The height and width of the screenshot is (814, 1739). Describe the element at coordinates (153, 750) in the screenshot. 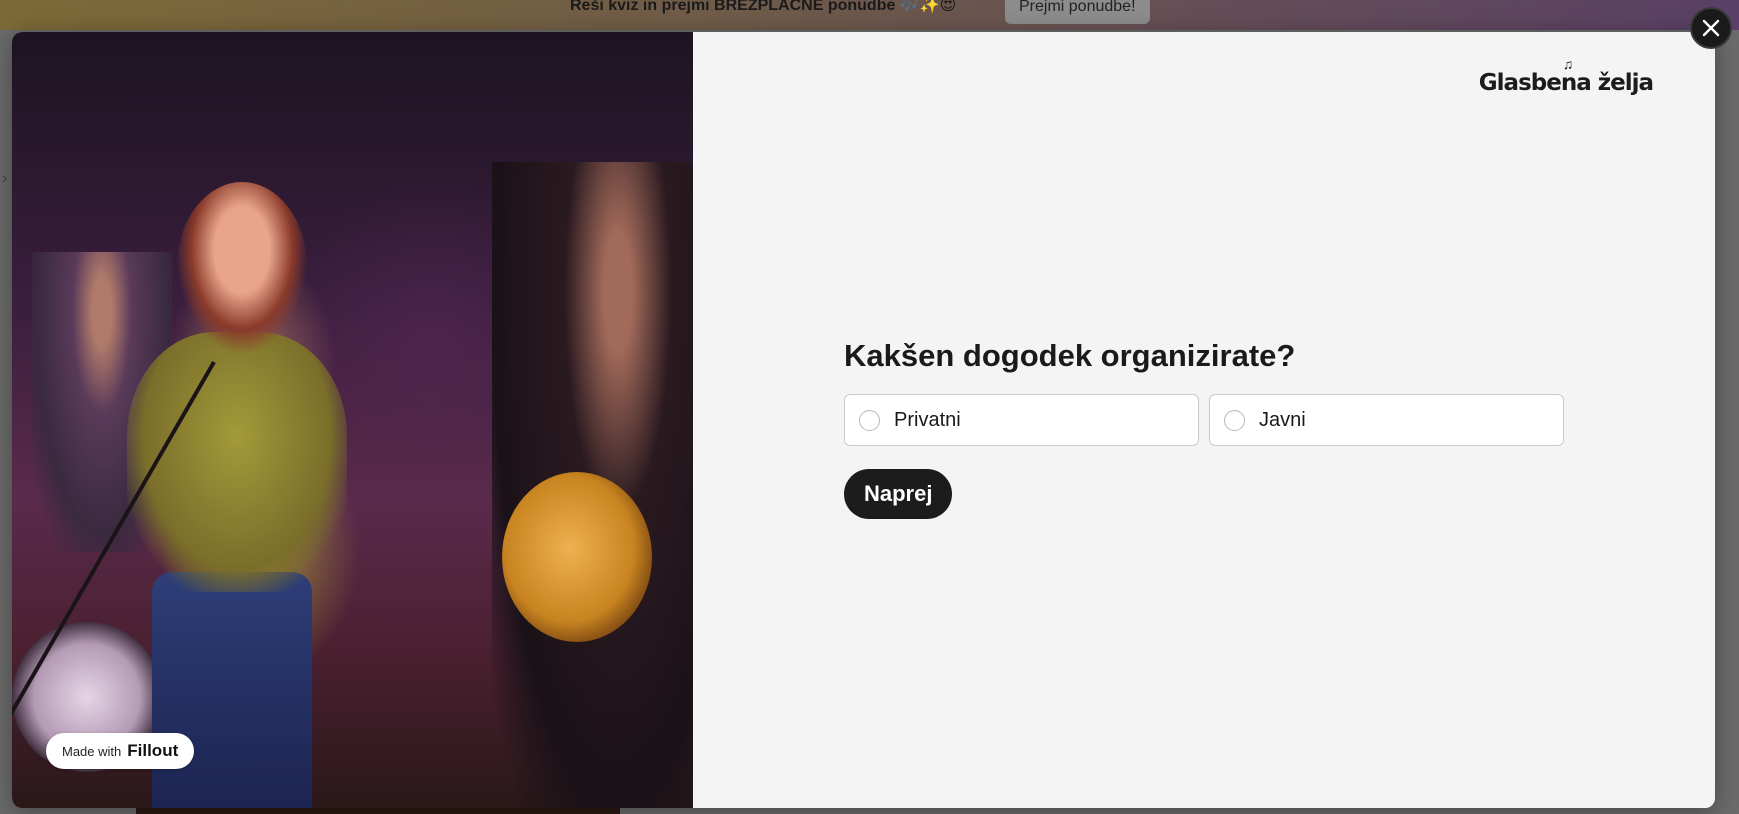

I see `badge-brand: Fillout` at that location.